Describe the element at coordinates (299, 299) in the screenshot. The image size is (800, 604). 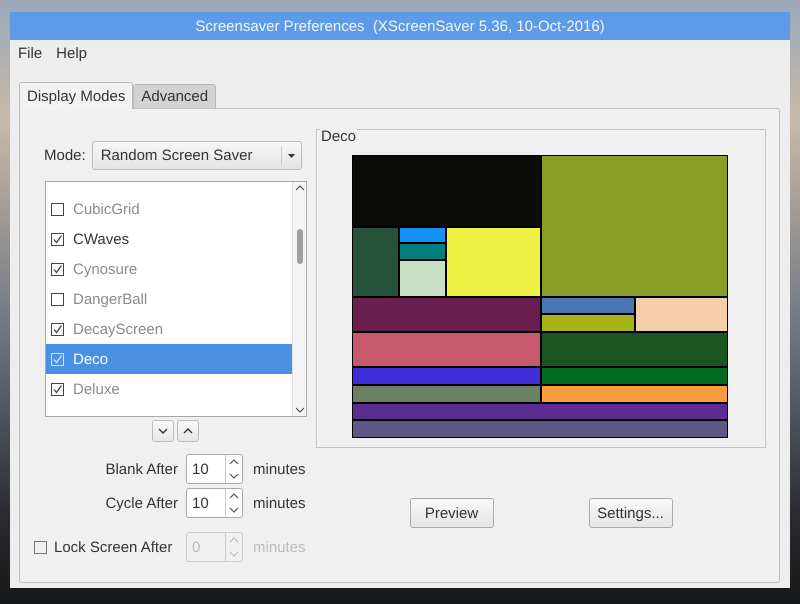
I see `scrollbar` at that location.